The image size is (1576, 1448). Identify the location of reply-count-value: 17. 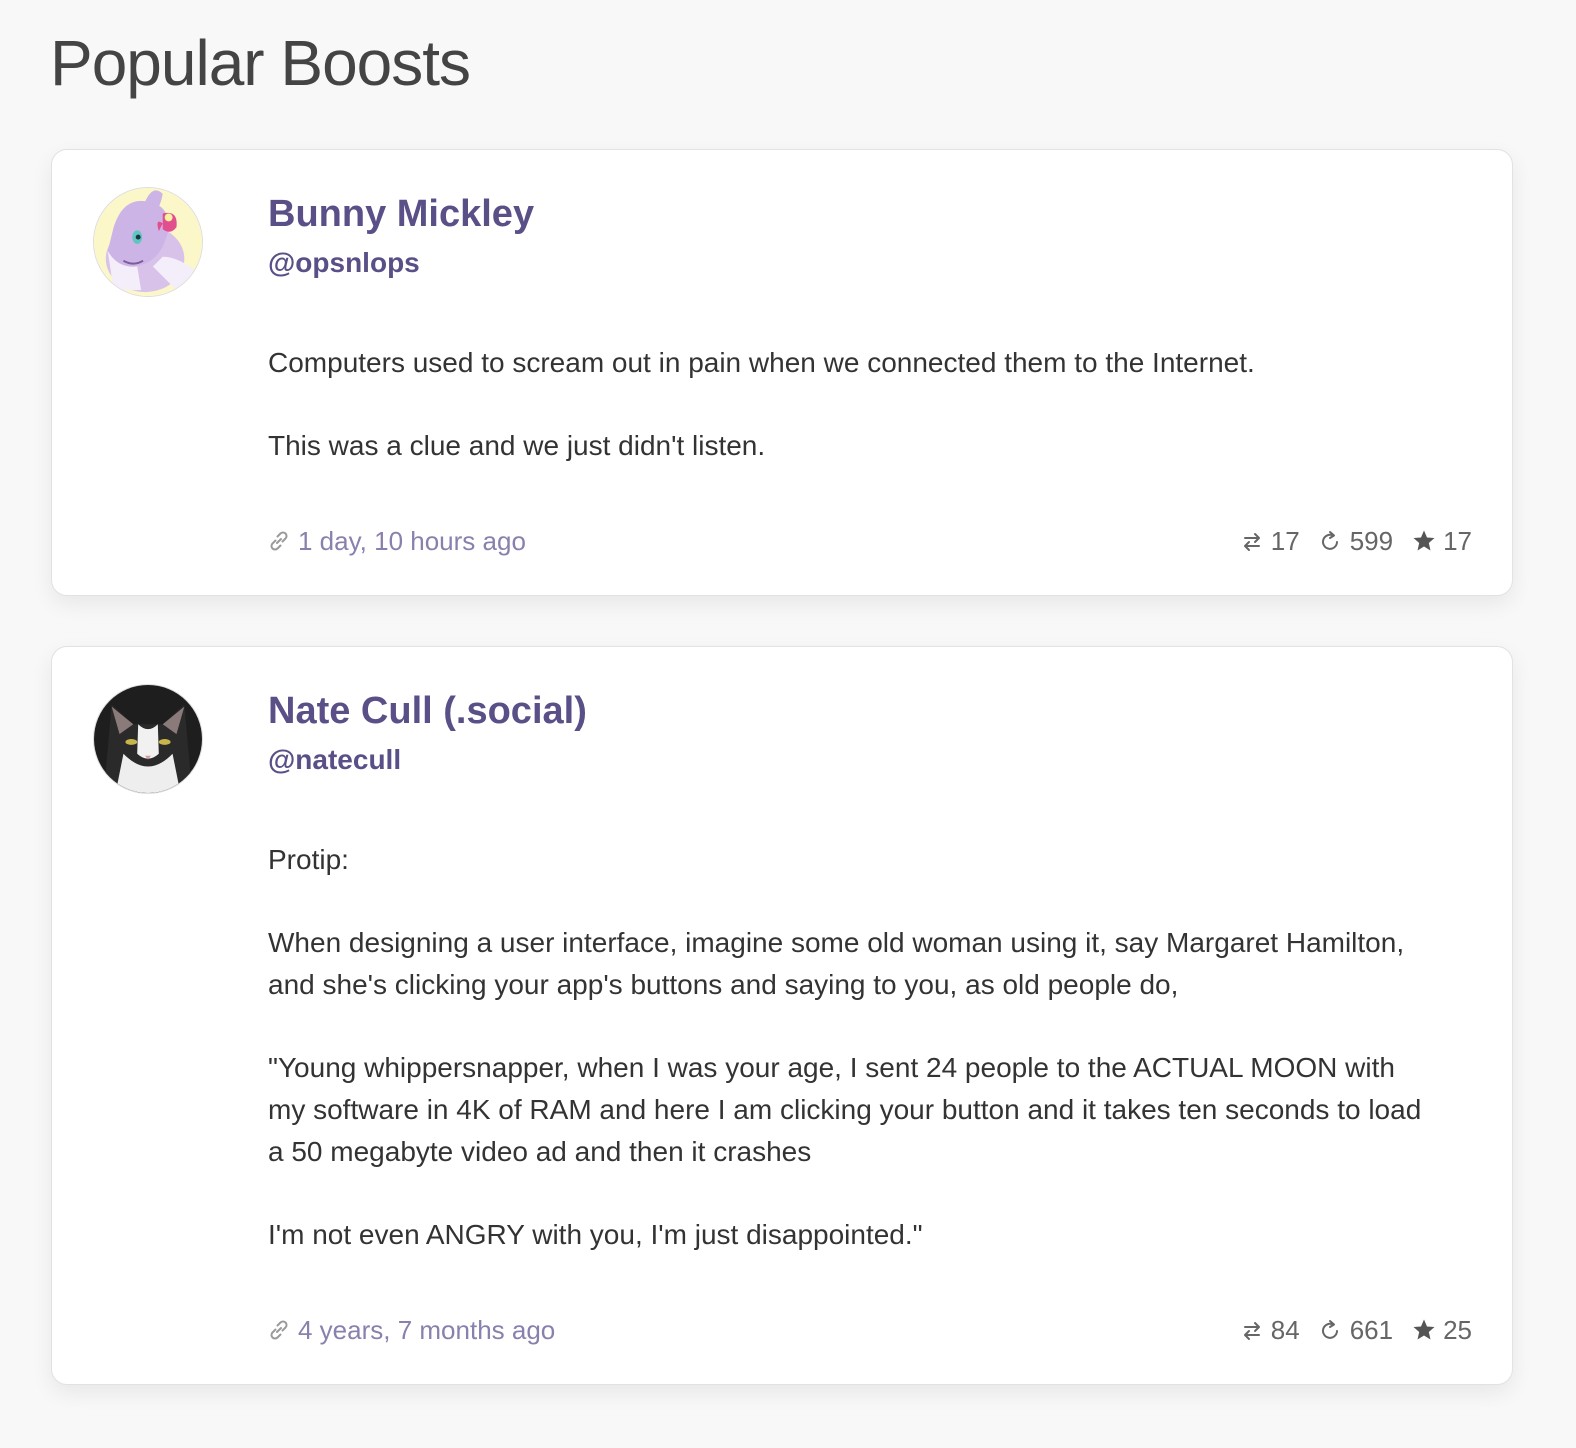
(1285, 540).